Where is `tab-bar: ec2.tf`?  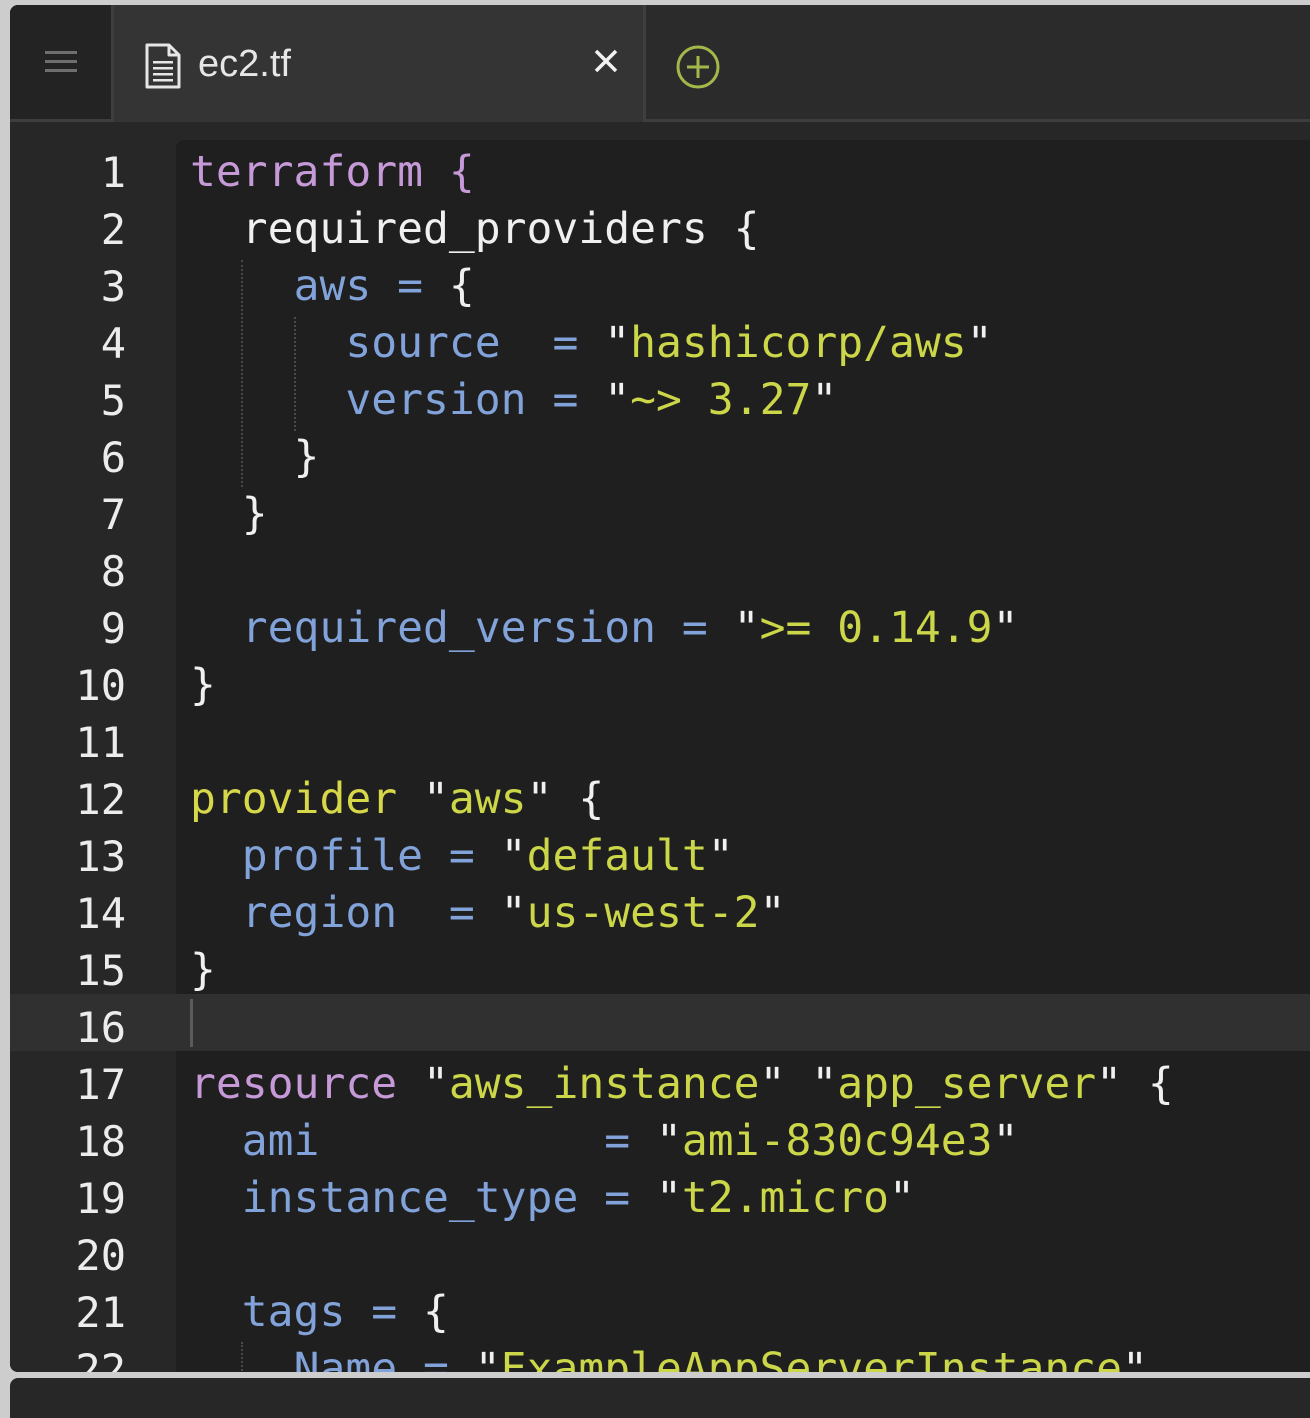 tab-bar: ec2.tf is located at coordinates (660, 63).